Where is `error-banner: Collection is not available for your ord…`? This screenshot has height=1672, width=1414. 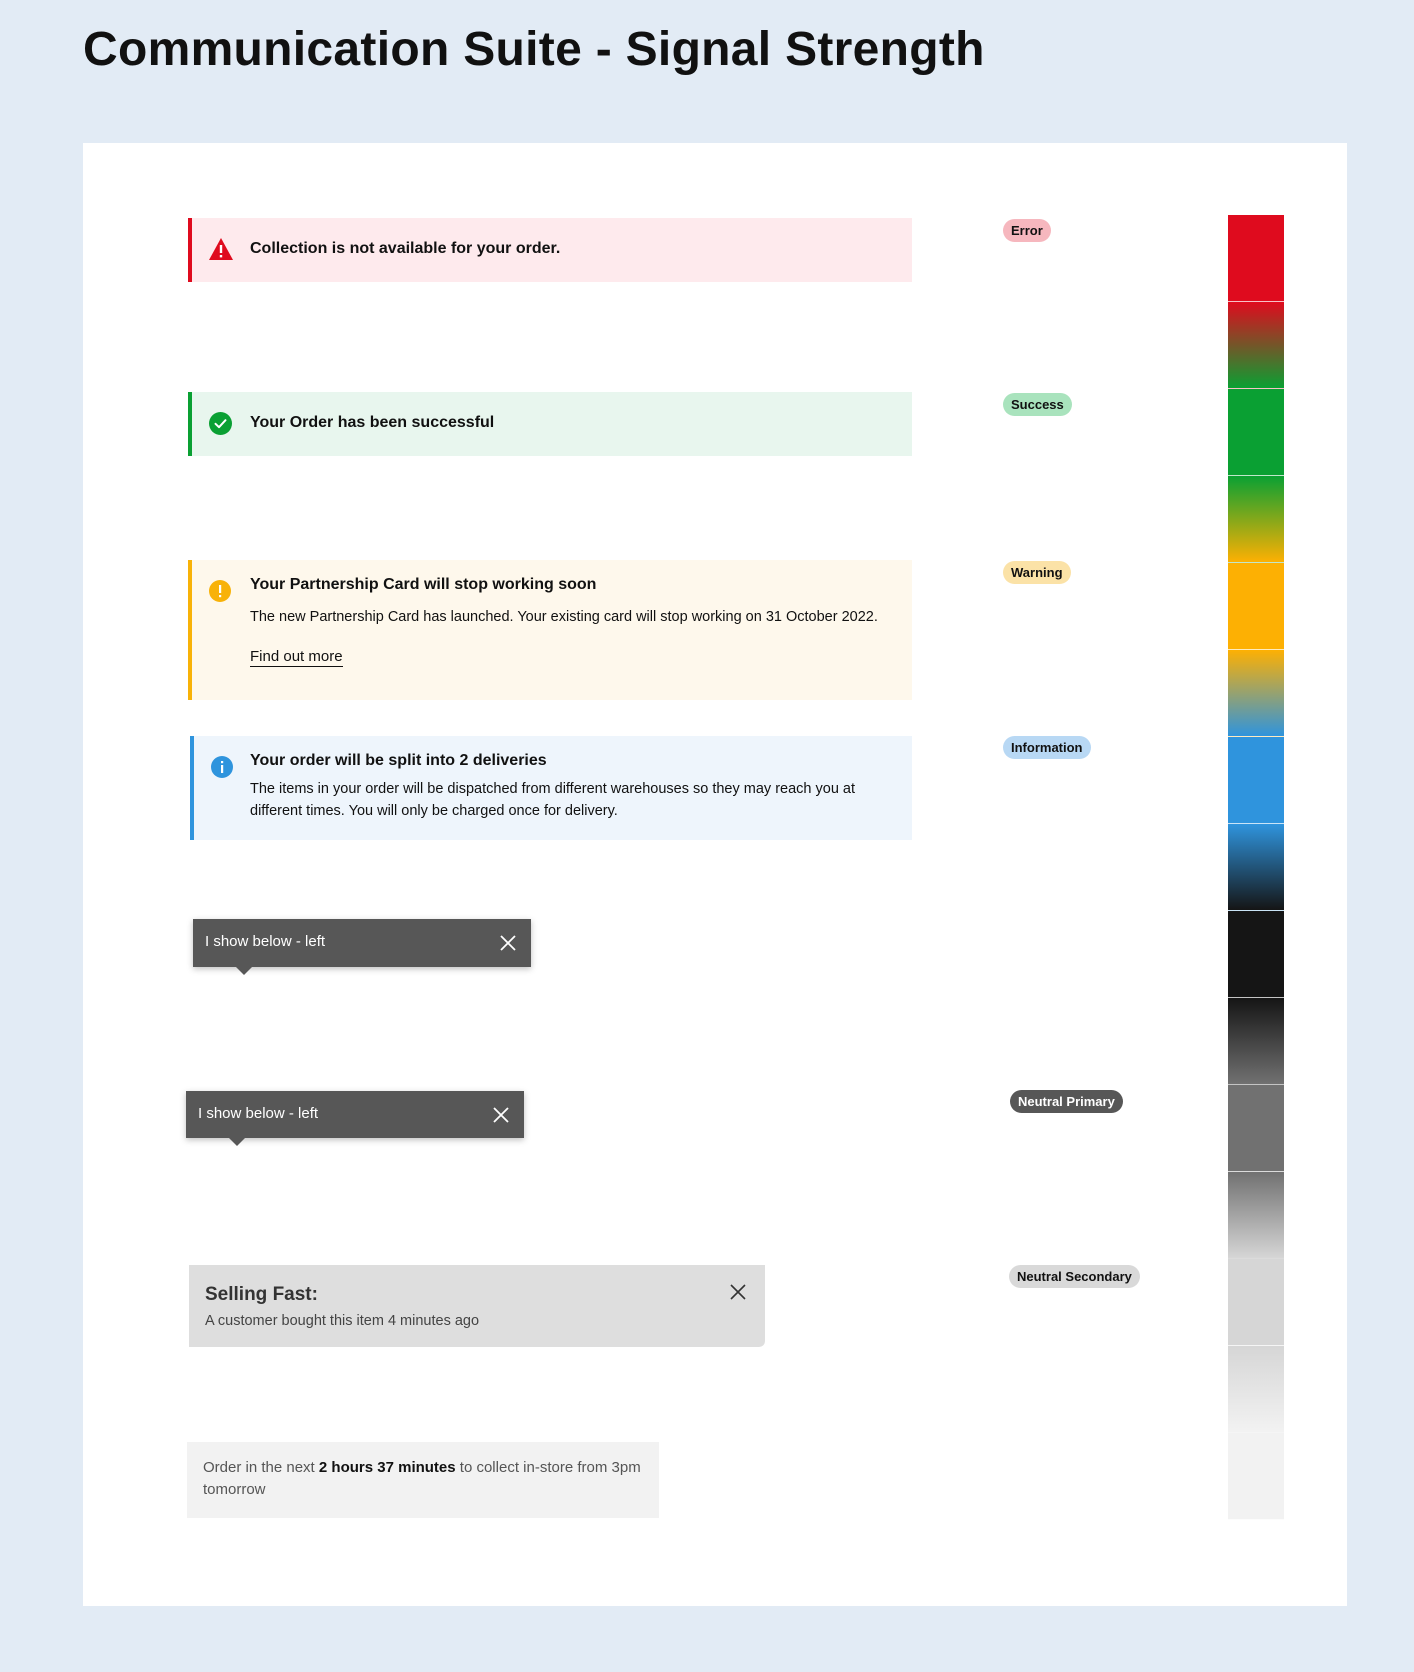
error-banner: Collection is not available for your ord… is located at coordinates (550, 250).